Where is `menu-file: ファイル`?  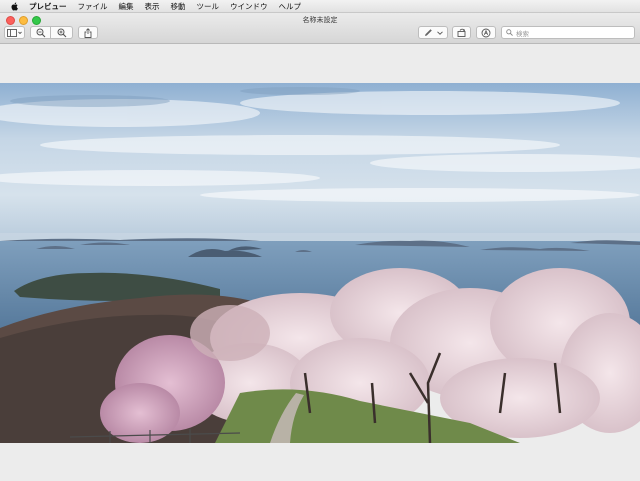
menu-file: ファイル is located at coordinates (93, 6).